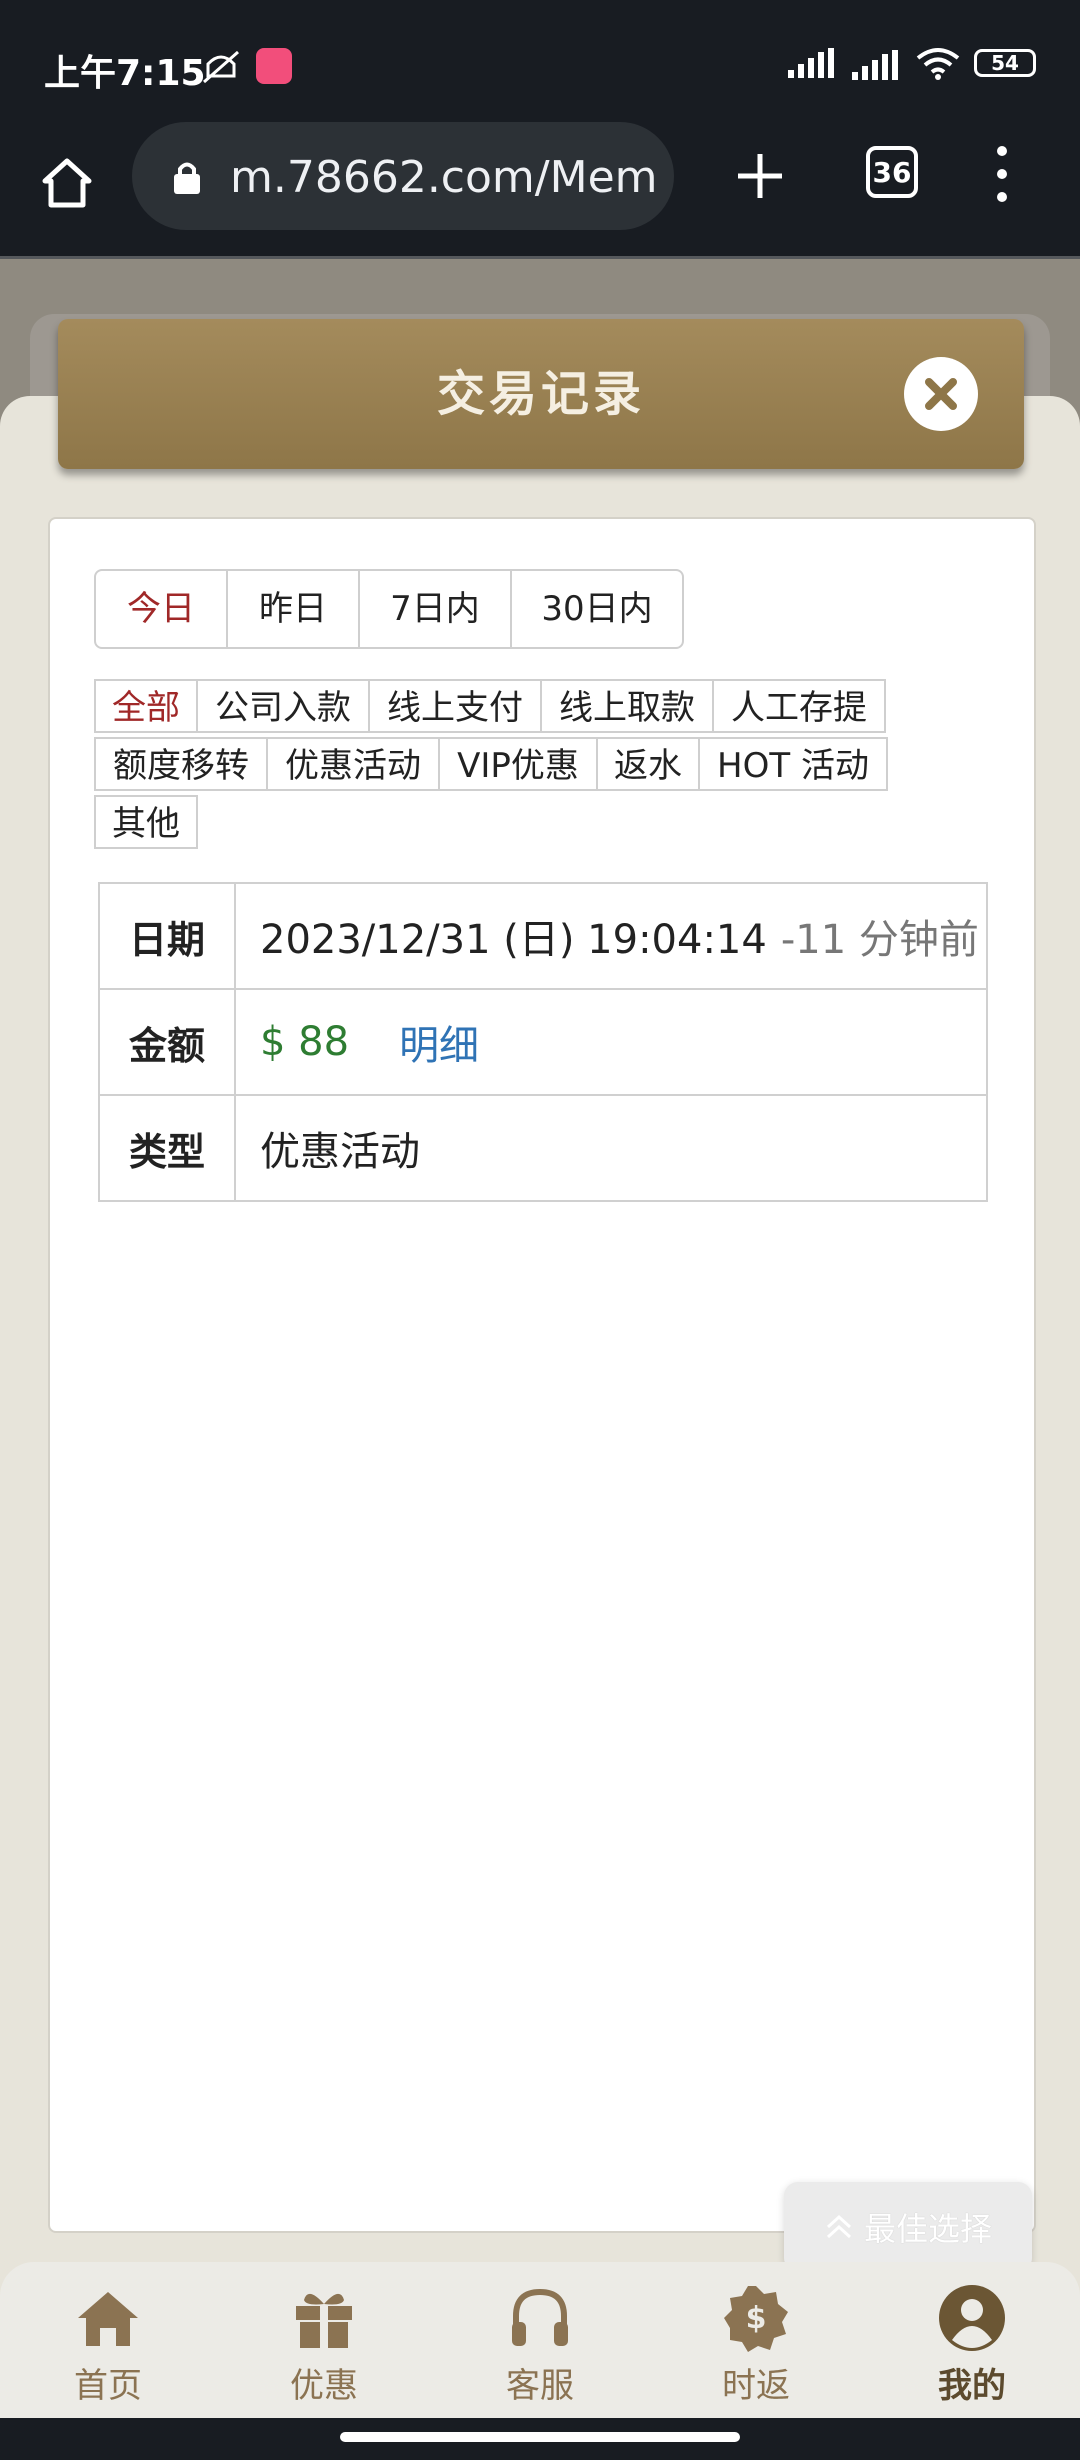 This screenshot has height=2460, width=1080. Describe the element at coordinates (146, 822) in the screenshot. I see `filter-other: 其他` at that location.